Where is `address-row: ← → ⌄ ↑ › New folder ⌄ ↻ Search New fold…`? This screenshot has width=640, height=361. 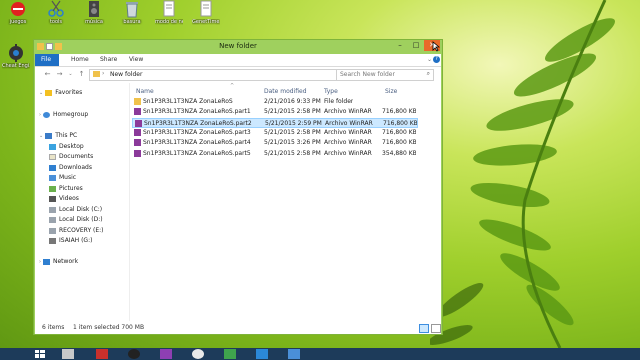
address-row: ← → ⌄ ↑ › New folder ⌄ ↻ Search New fold… is located at coordinates (238, 75).